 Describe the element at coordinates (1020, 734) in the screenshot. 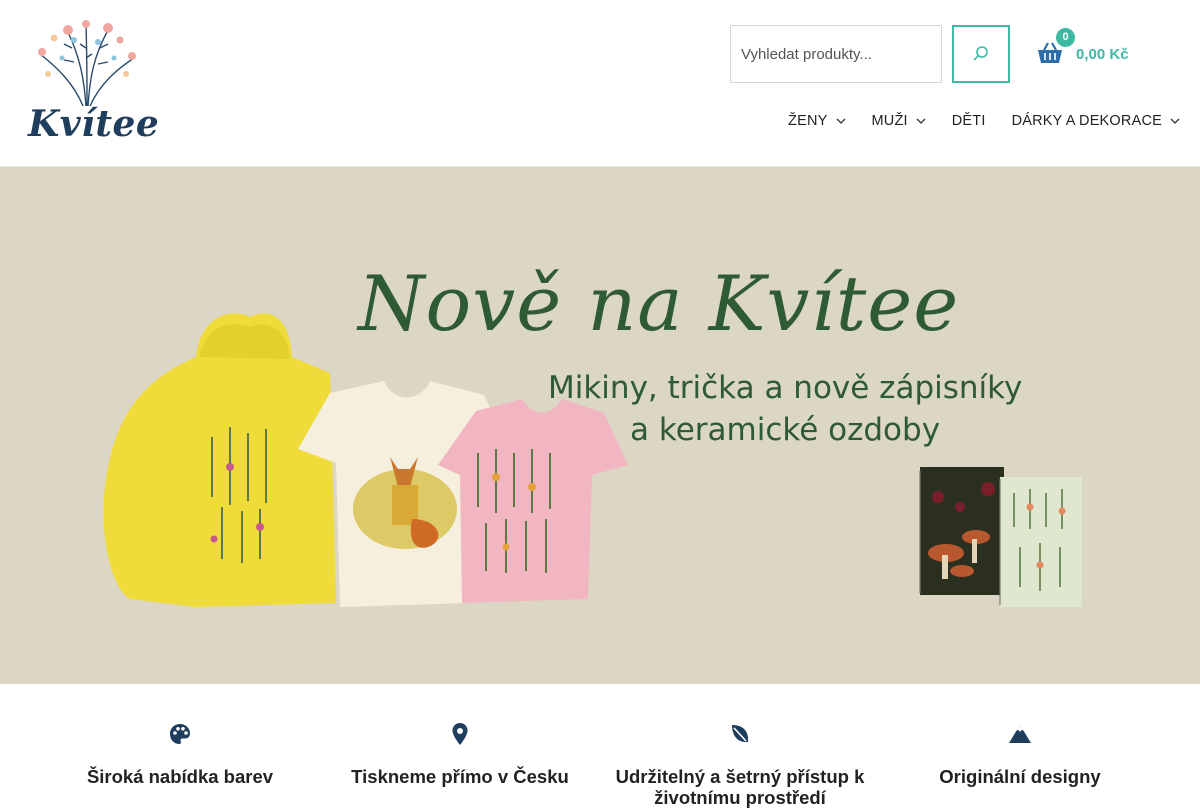

I see `mountain-icon` at that location.